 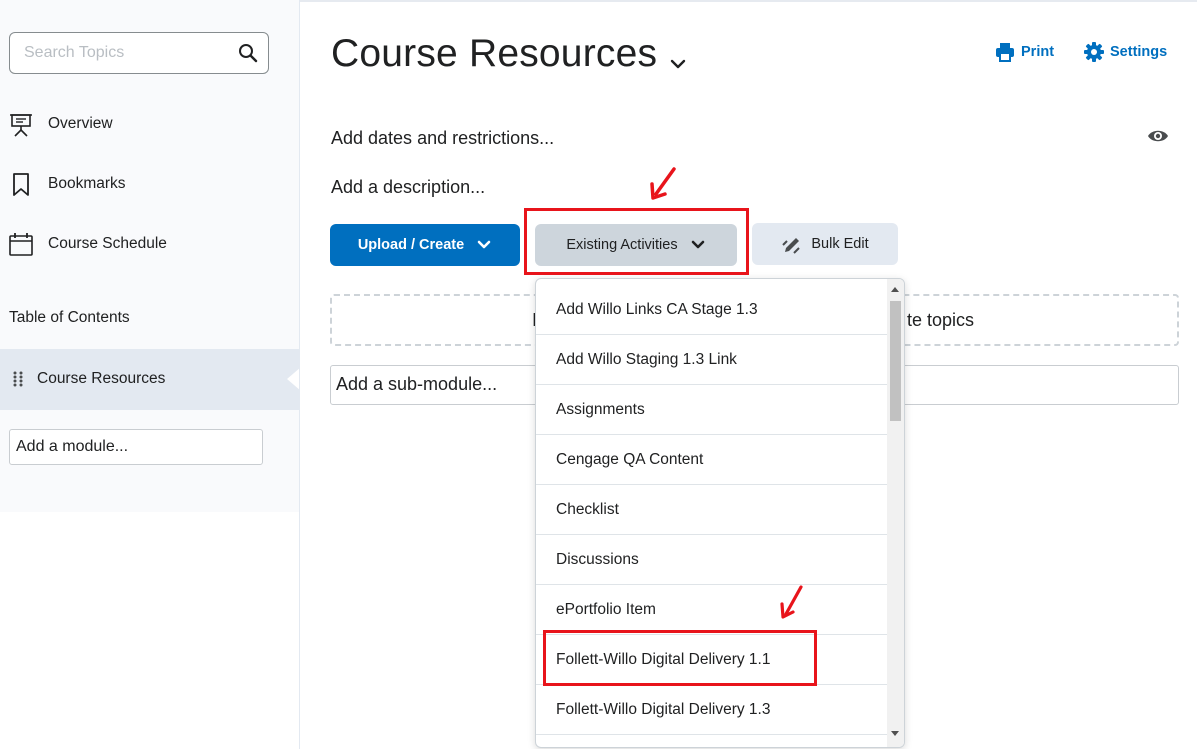 I want to click on printer-icon, so click(x=1005, y=52).